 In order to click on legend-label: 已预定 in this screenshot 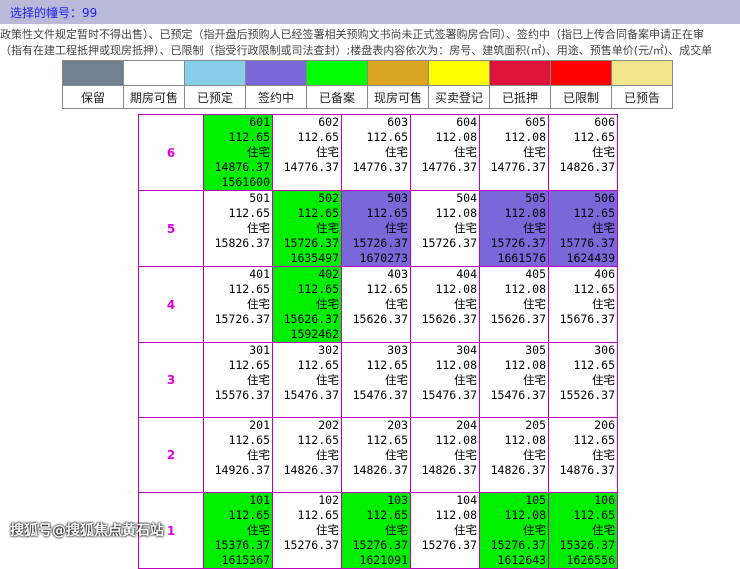, I will do `click(215, 97)`.